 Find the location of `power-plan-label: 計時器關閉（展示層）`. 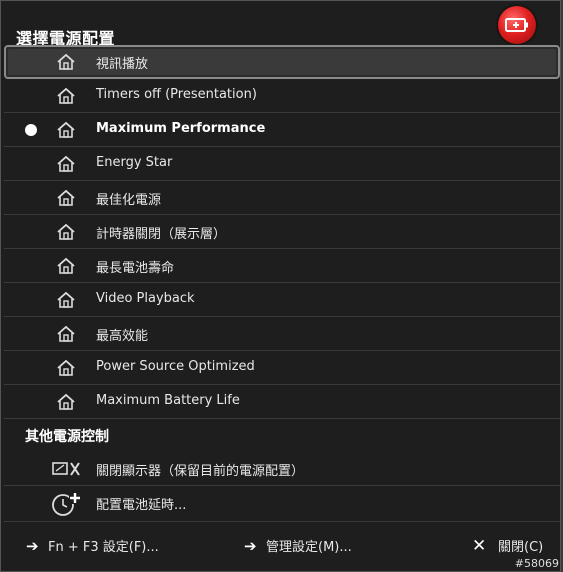

power-plan-label: 計時器關閉（展示層） is located at coordinates (161, 234).